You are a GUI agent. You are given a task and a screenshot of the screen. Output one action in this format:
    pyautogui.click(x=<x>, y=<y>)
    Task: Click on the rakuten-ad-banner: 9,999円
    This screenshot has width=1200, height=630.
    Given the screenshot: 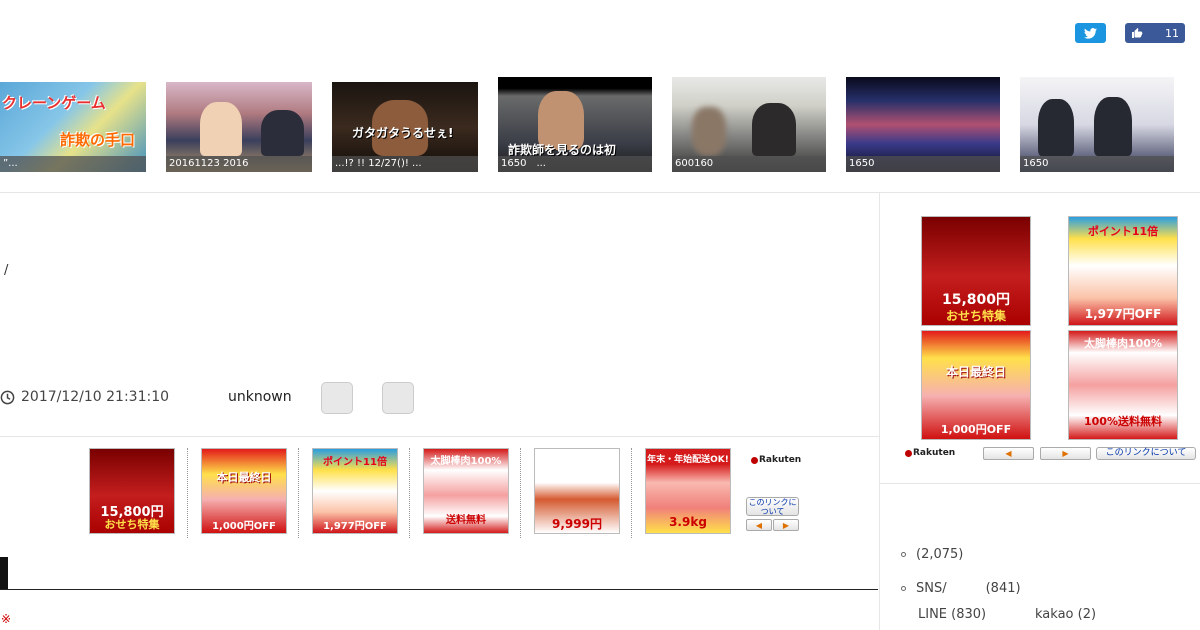 What is the action you would take?
    pyautogui.click(x=577, y=491)
    